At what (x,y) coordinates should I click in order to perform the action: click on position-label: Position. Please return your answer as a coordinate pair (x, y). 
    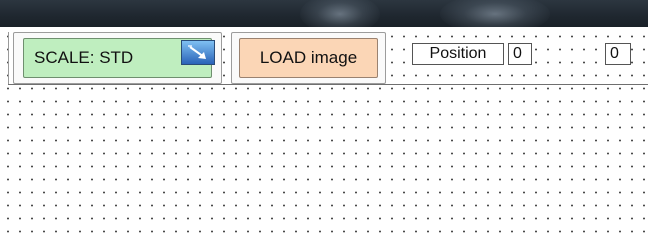
    Looking at the image, I should click on (458, 54).